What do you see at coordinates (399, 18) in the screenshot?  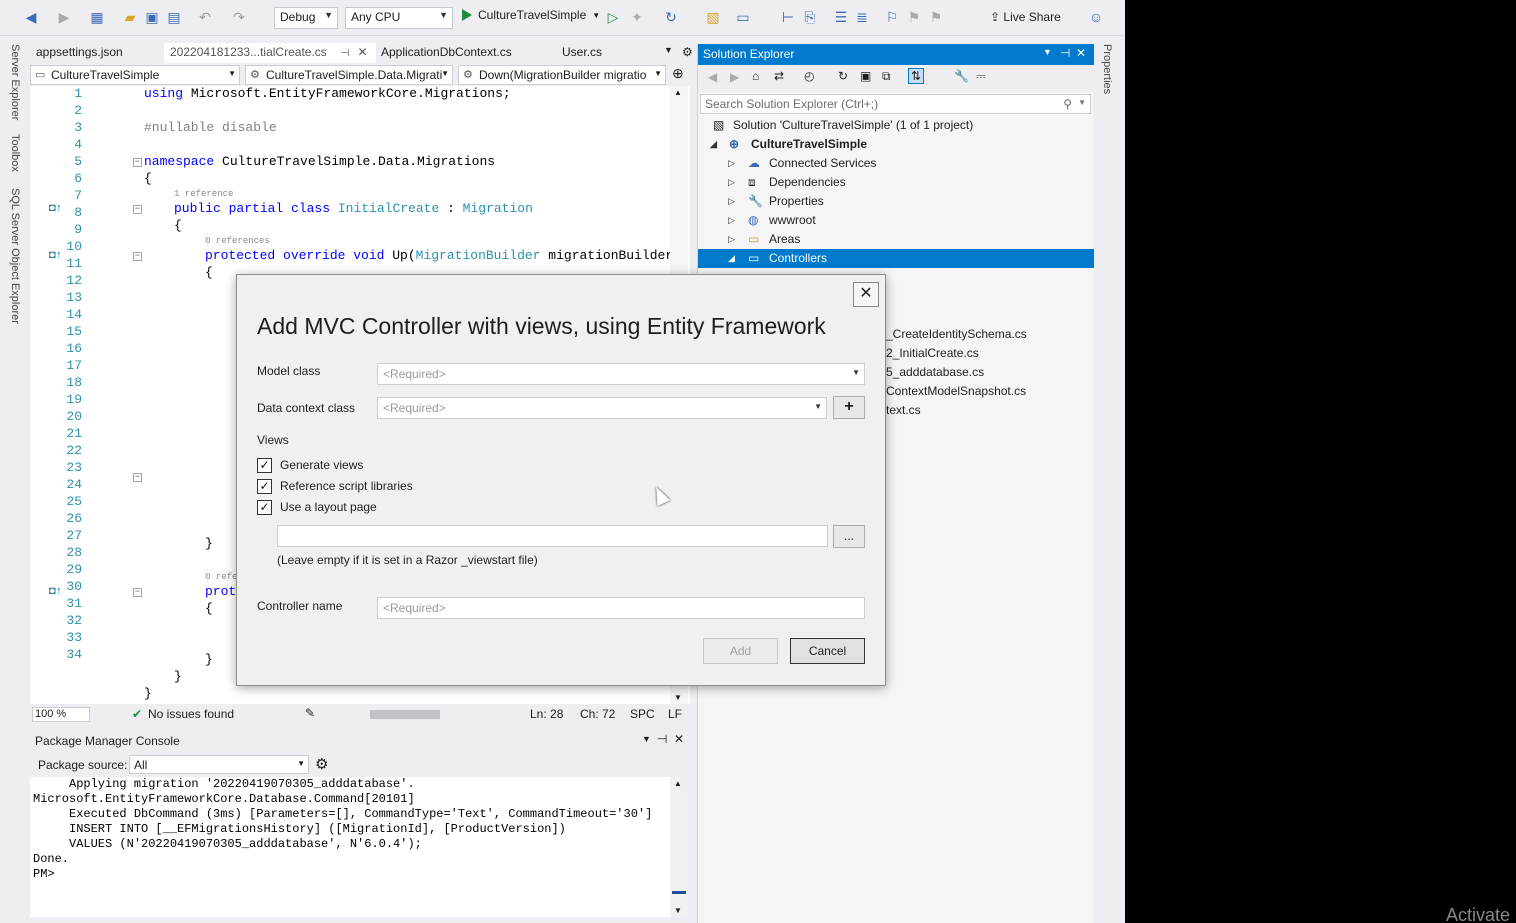 I see `platform-dropdown: Any CPU ▼` at bounding box center [399, 18].